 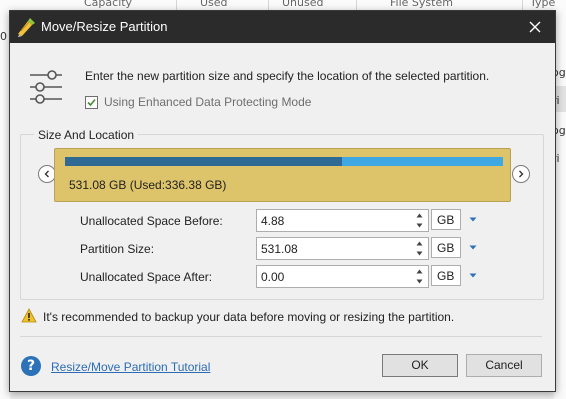 What do you see at coordinates (282, 175) in the screenshot?
I see `partition-bar: 531.08 GB (Used:336.38 GB)` at bounding box center [282, 175].